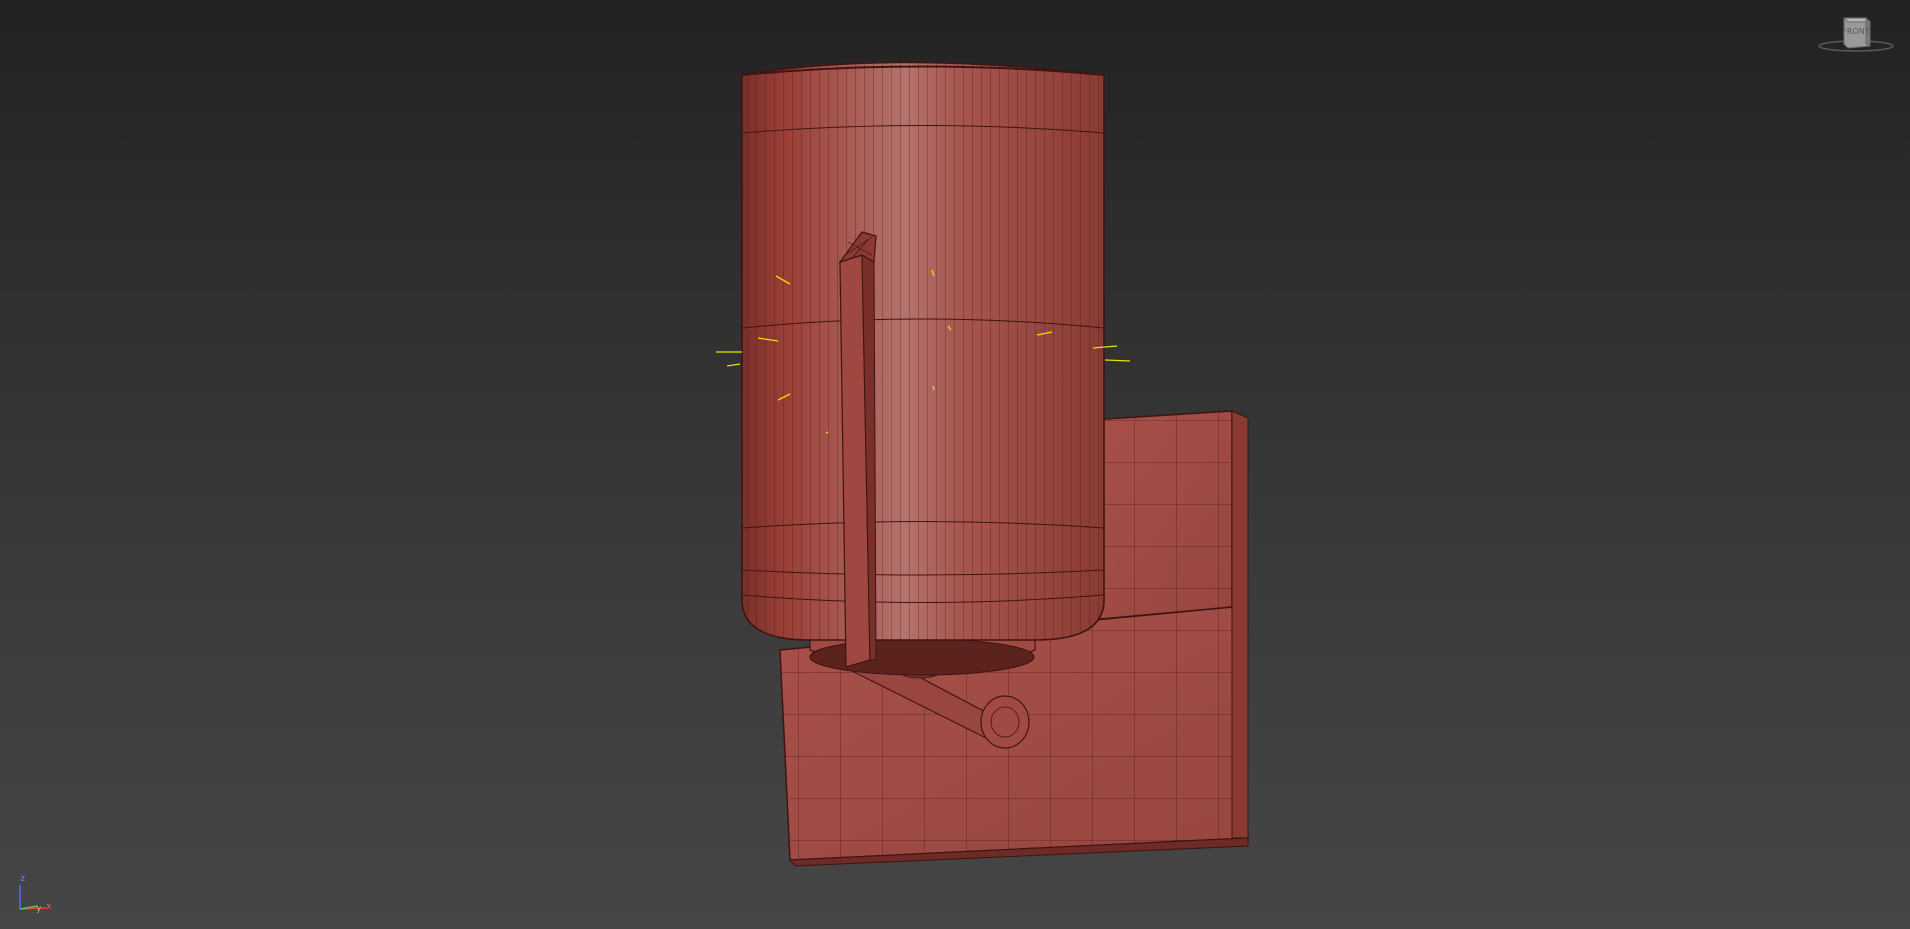 The image size is (1910, 929). I want to click on axis-tripod: z y x, so click(34, 895).